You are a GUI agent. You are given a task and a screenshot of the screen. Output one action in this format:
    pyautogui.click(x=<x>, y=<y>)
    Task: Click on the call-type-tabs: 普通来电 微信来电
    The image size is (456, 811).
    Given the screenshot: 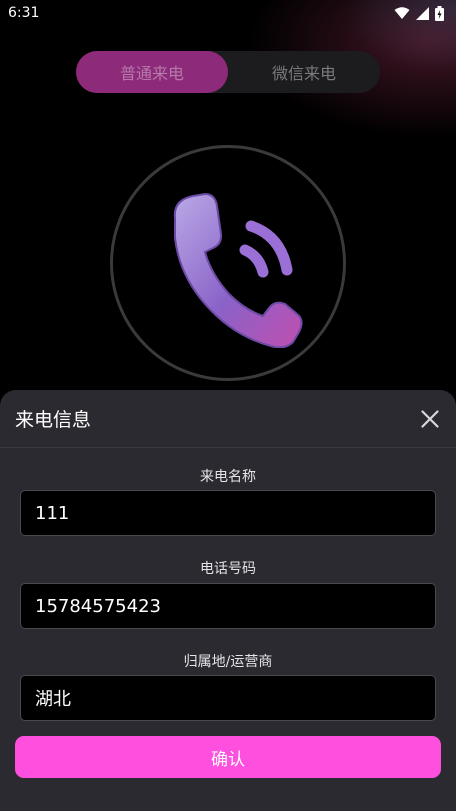 What is the action you would take?
    pyautogui.click(x=228, y=72)
    